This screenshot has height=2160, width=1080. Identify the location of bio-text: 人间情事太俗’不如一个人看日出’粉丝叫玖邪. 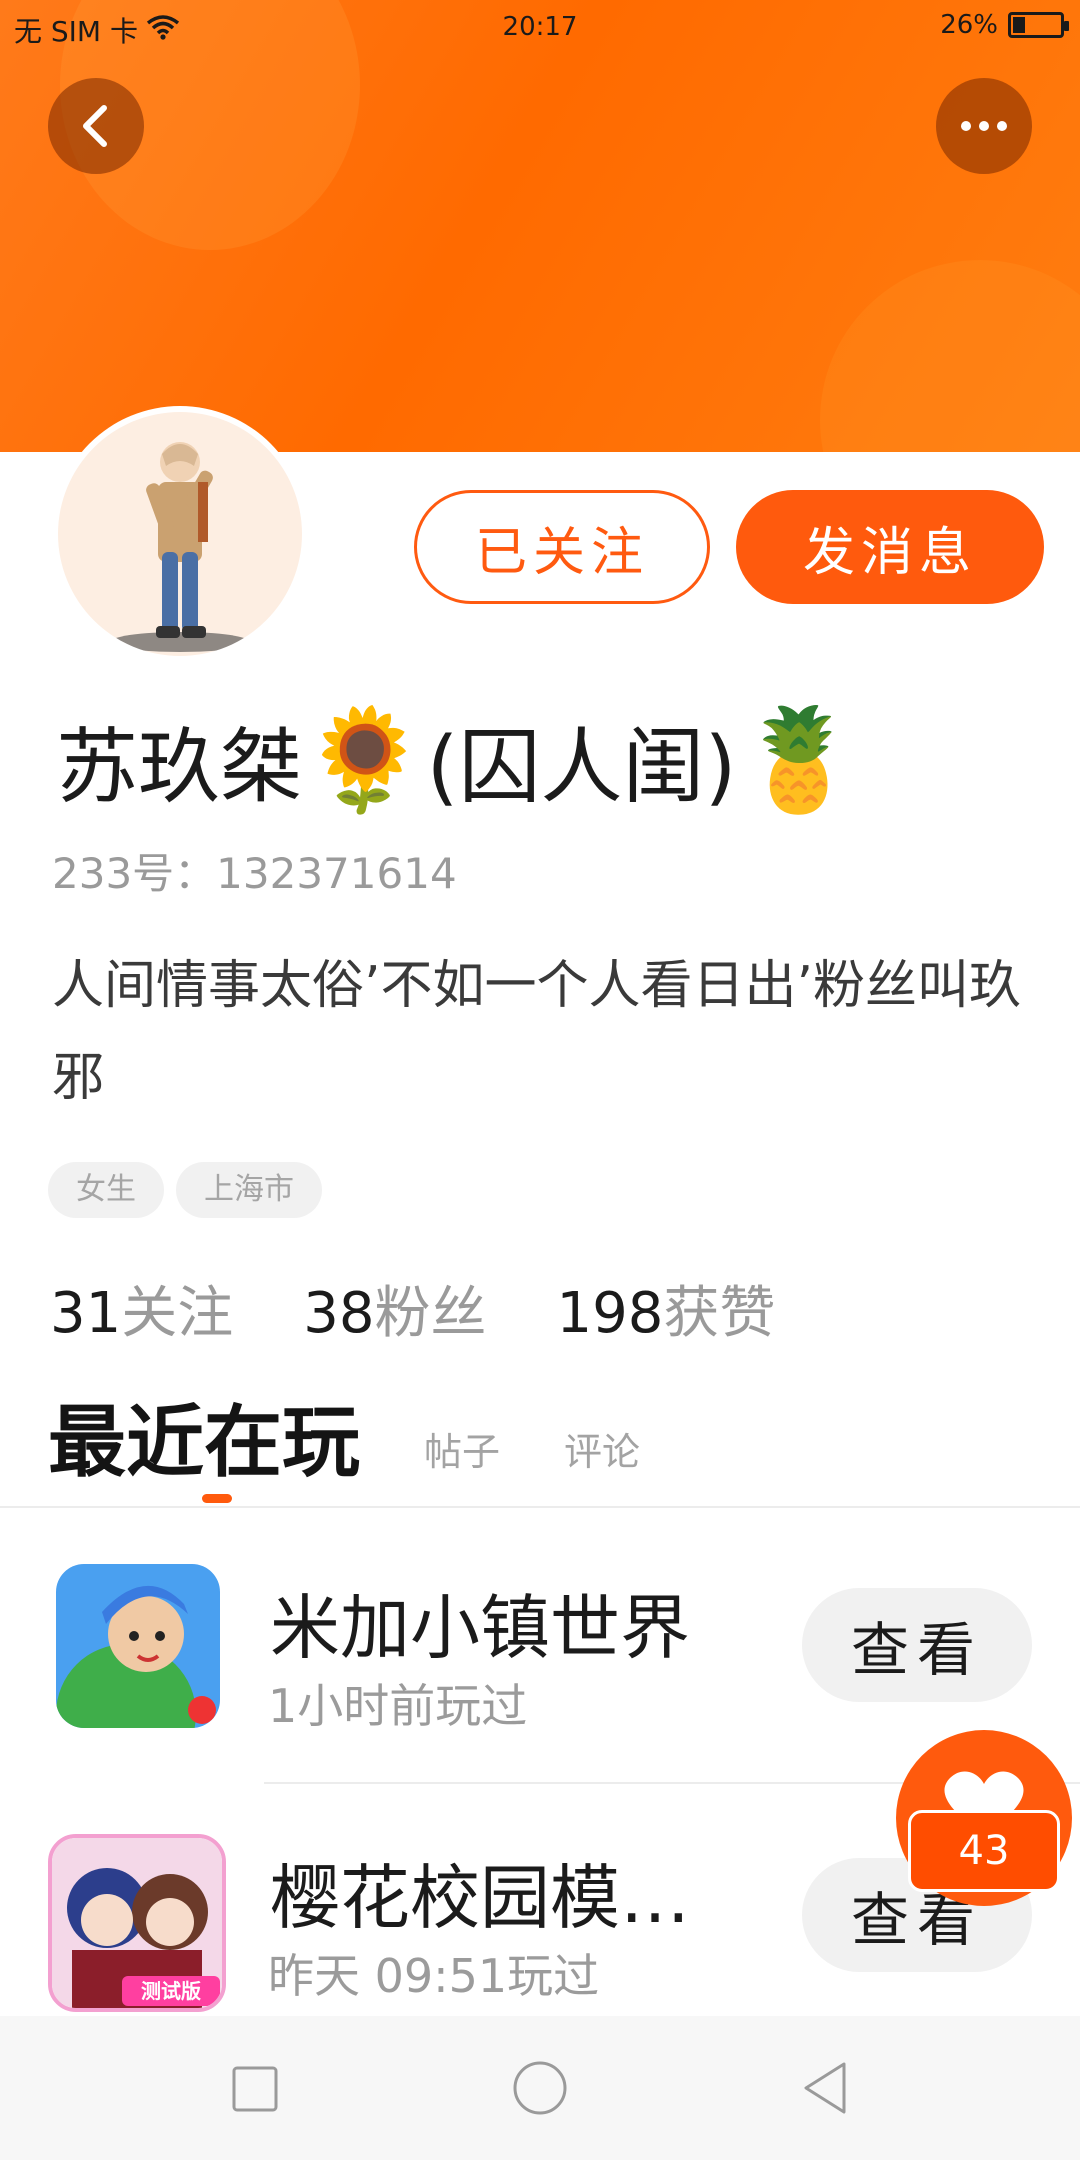
(537, 1032).